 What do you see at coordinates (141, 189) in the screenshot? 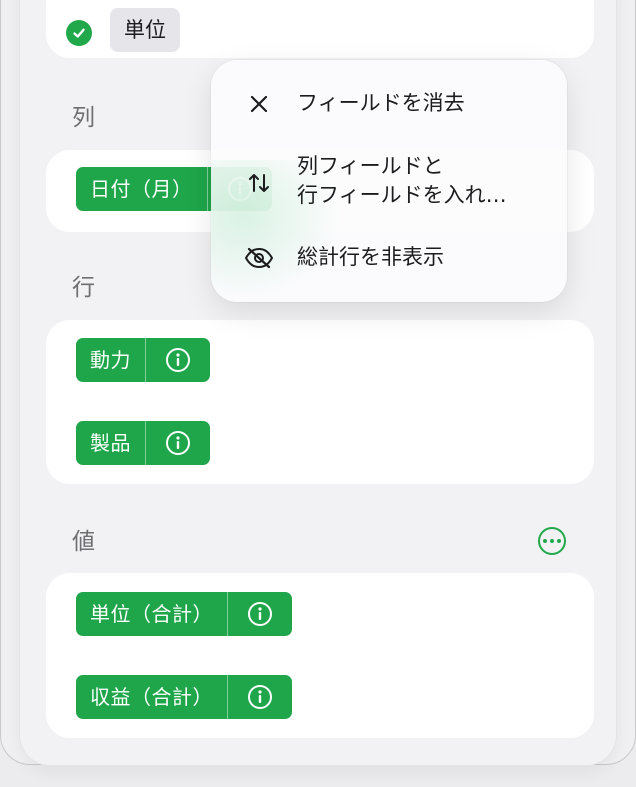
I see `field-label: 日付（月）` at bounding box center [141, 189].